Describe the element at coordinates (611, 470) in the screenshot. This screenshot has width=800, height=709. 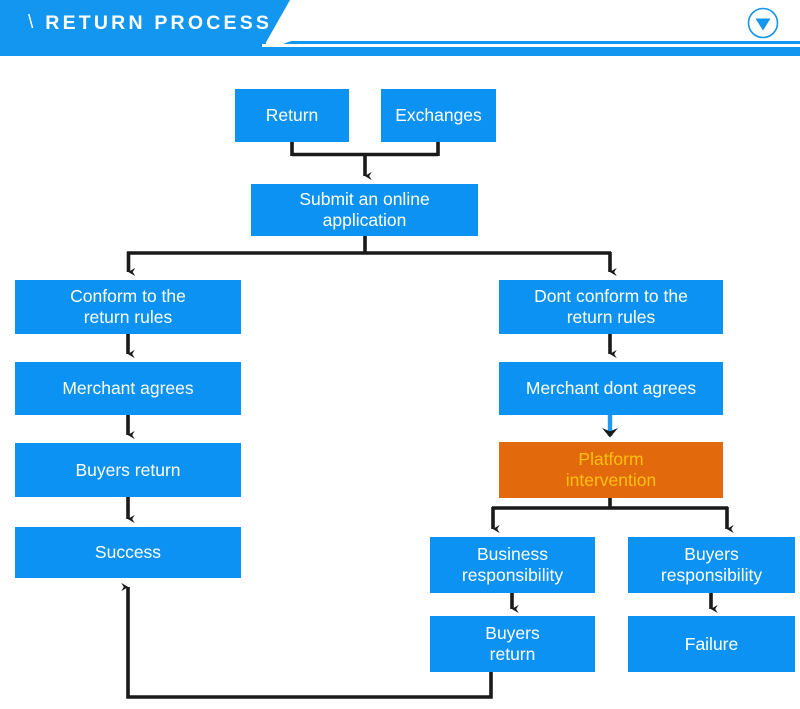
I see `node-platform-intervention: Platform intervention` at that location.